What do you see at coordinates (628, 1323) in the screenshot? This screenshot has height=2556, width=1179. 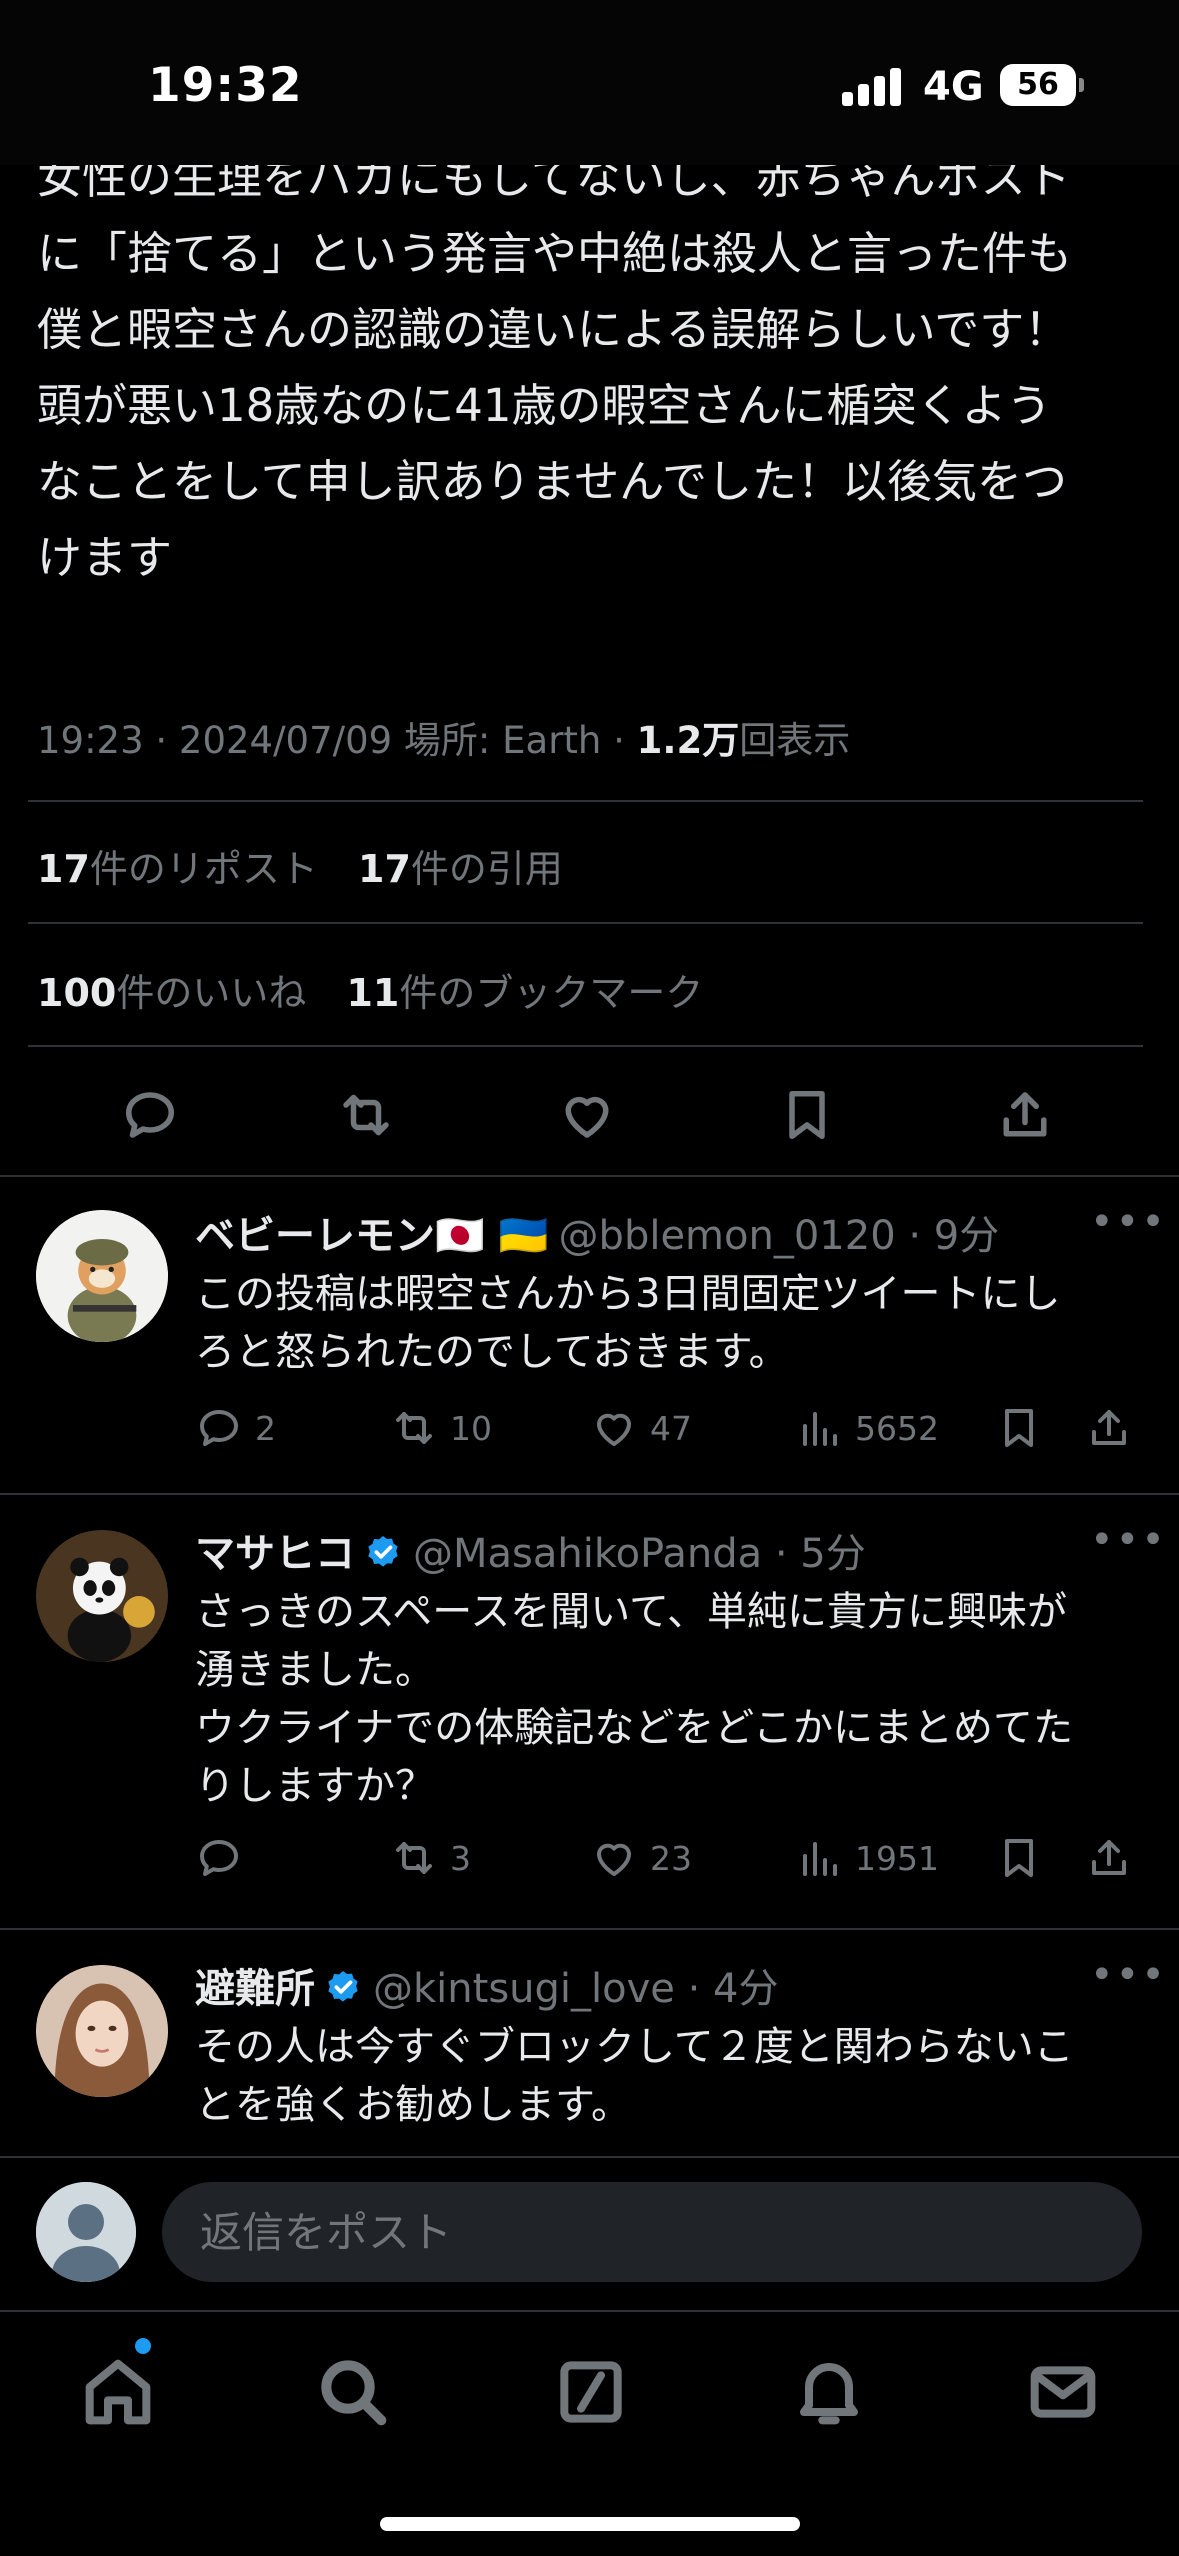 I see `reply-text: この投稿は暇空さんから3日間固定ツイートにし ろと怒られたのでしておきます。` at bounding box center [628, 1323].